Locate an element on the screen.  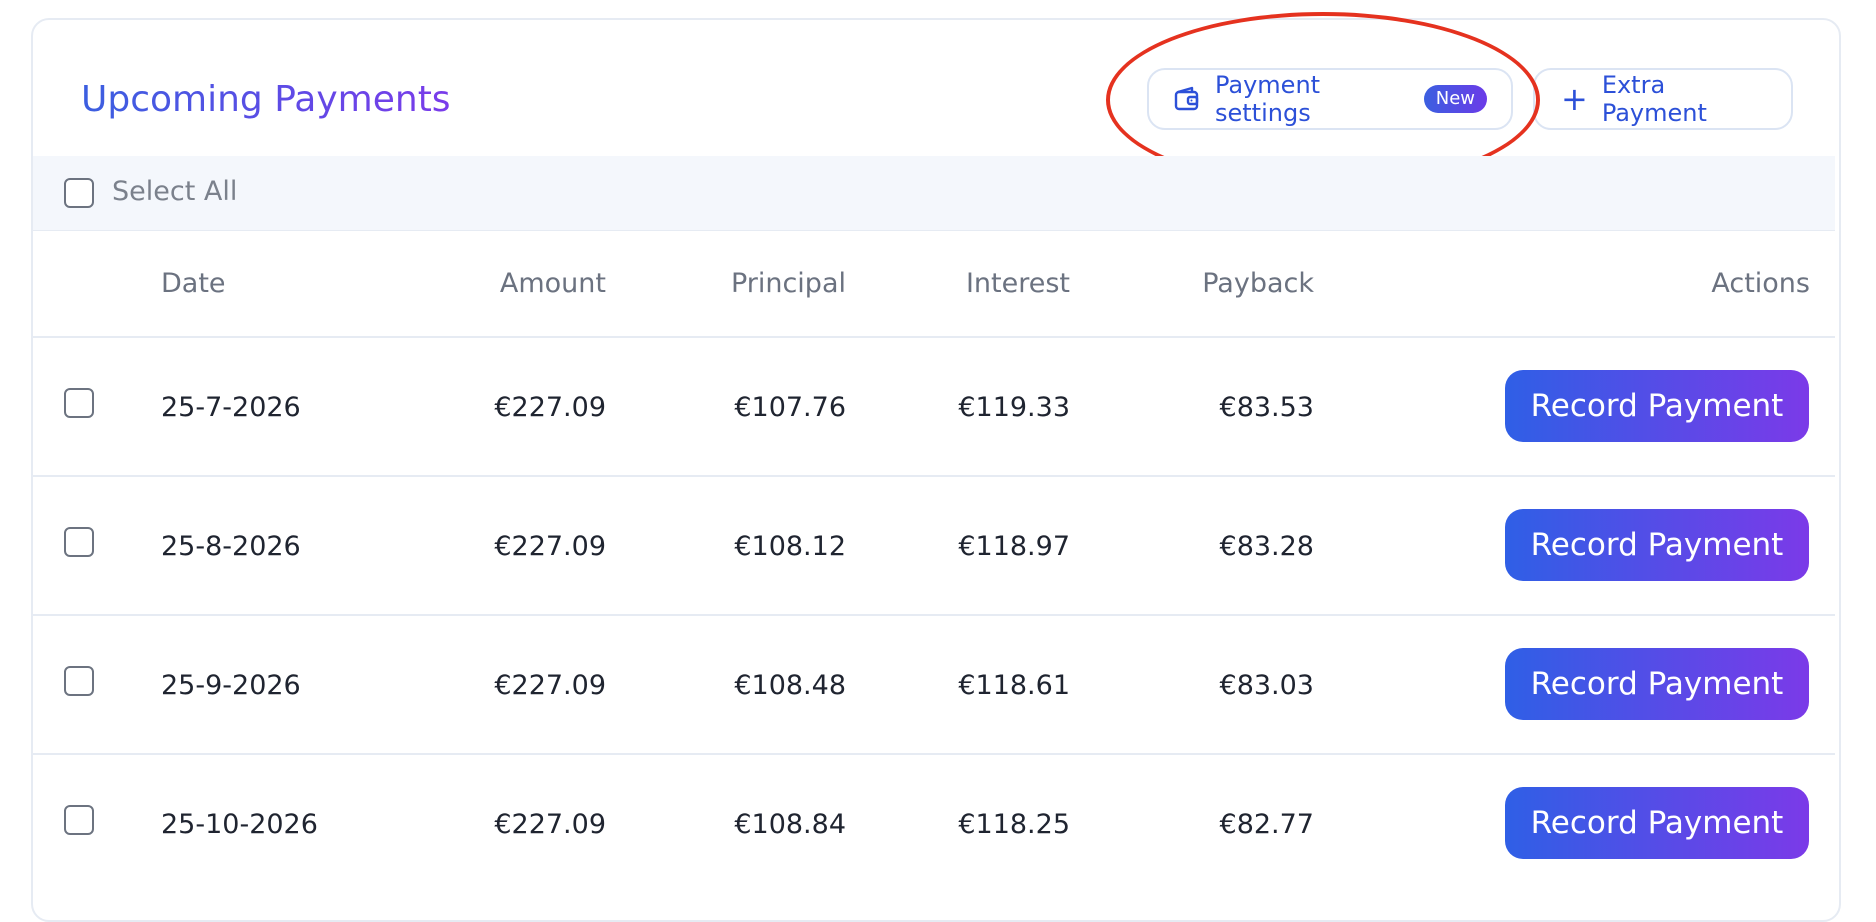
column-header-actions: Actions is located at coordinates (1760, 283).